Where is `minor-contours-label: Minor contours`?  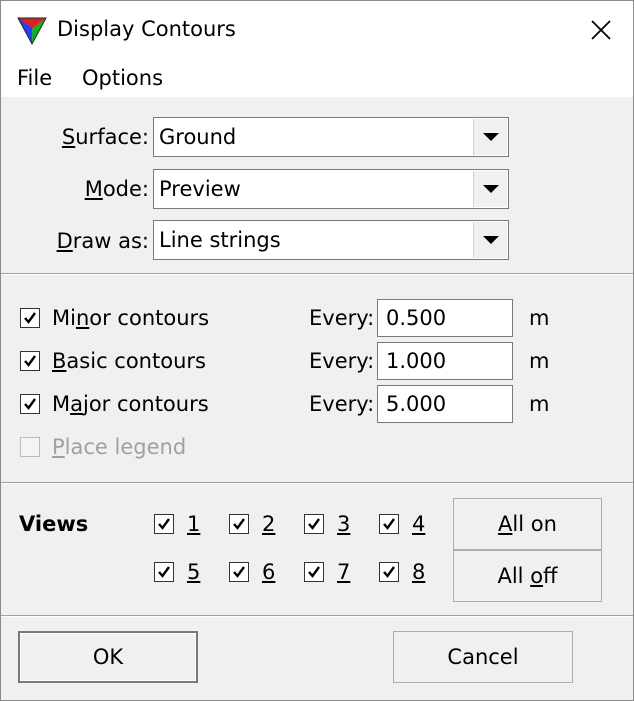 minor-contours-label: Minor contours is located at coordinates (131, 318).